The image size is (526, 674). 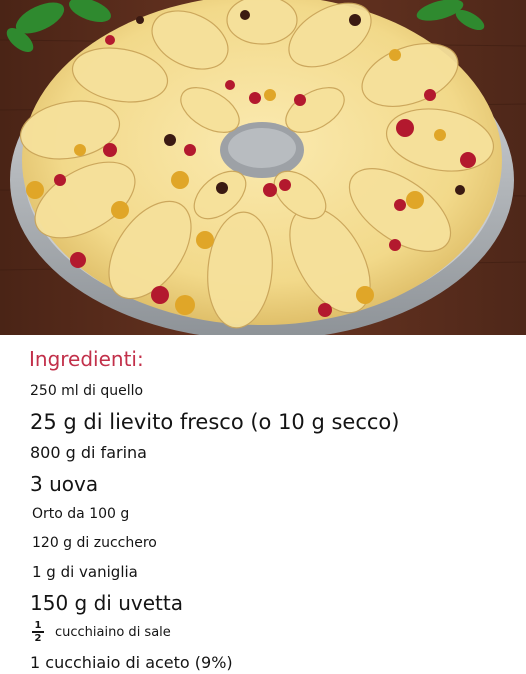 What do you see at coordinates (81, 514) in the screenshot?
I see `ingredient-item: Orto da 100 g` at bounding box center [81, 514].